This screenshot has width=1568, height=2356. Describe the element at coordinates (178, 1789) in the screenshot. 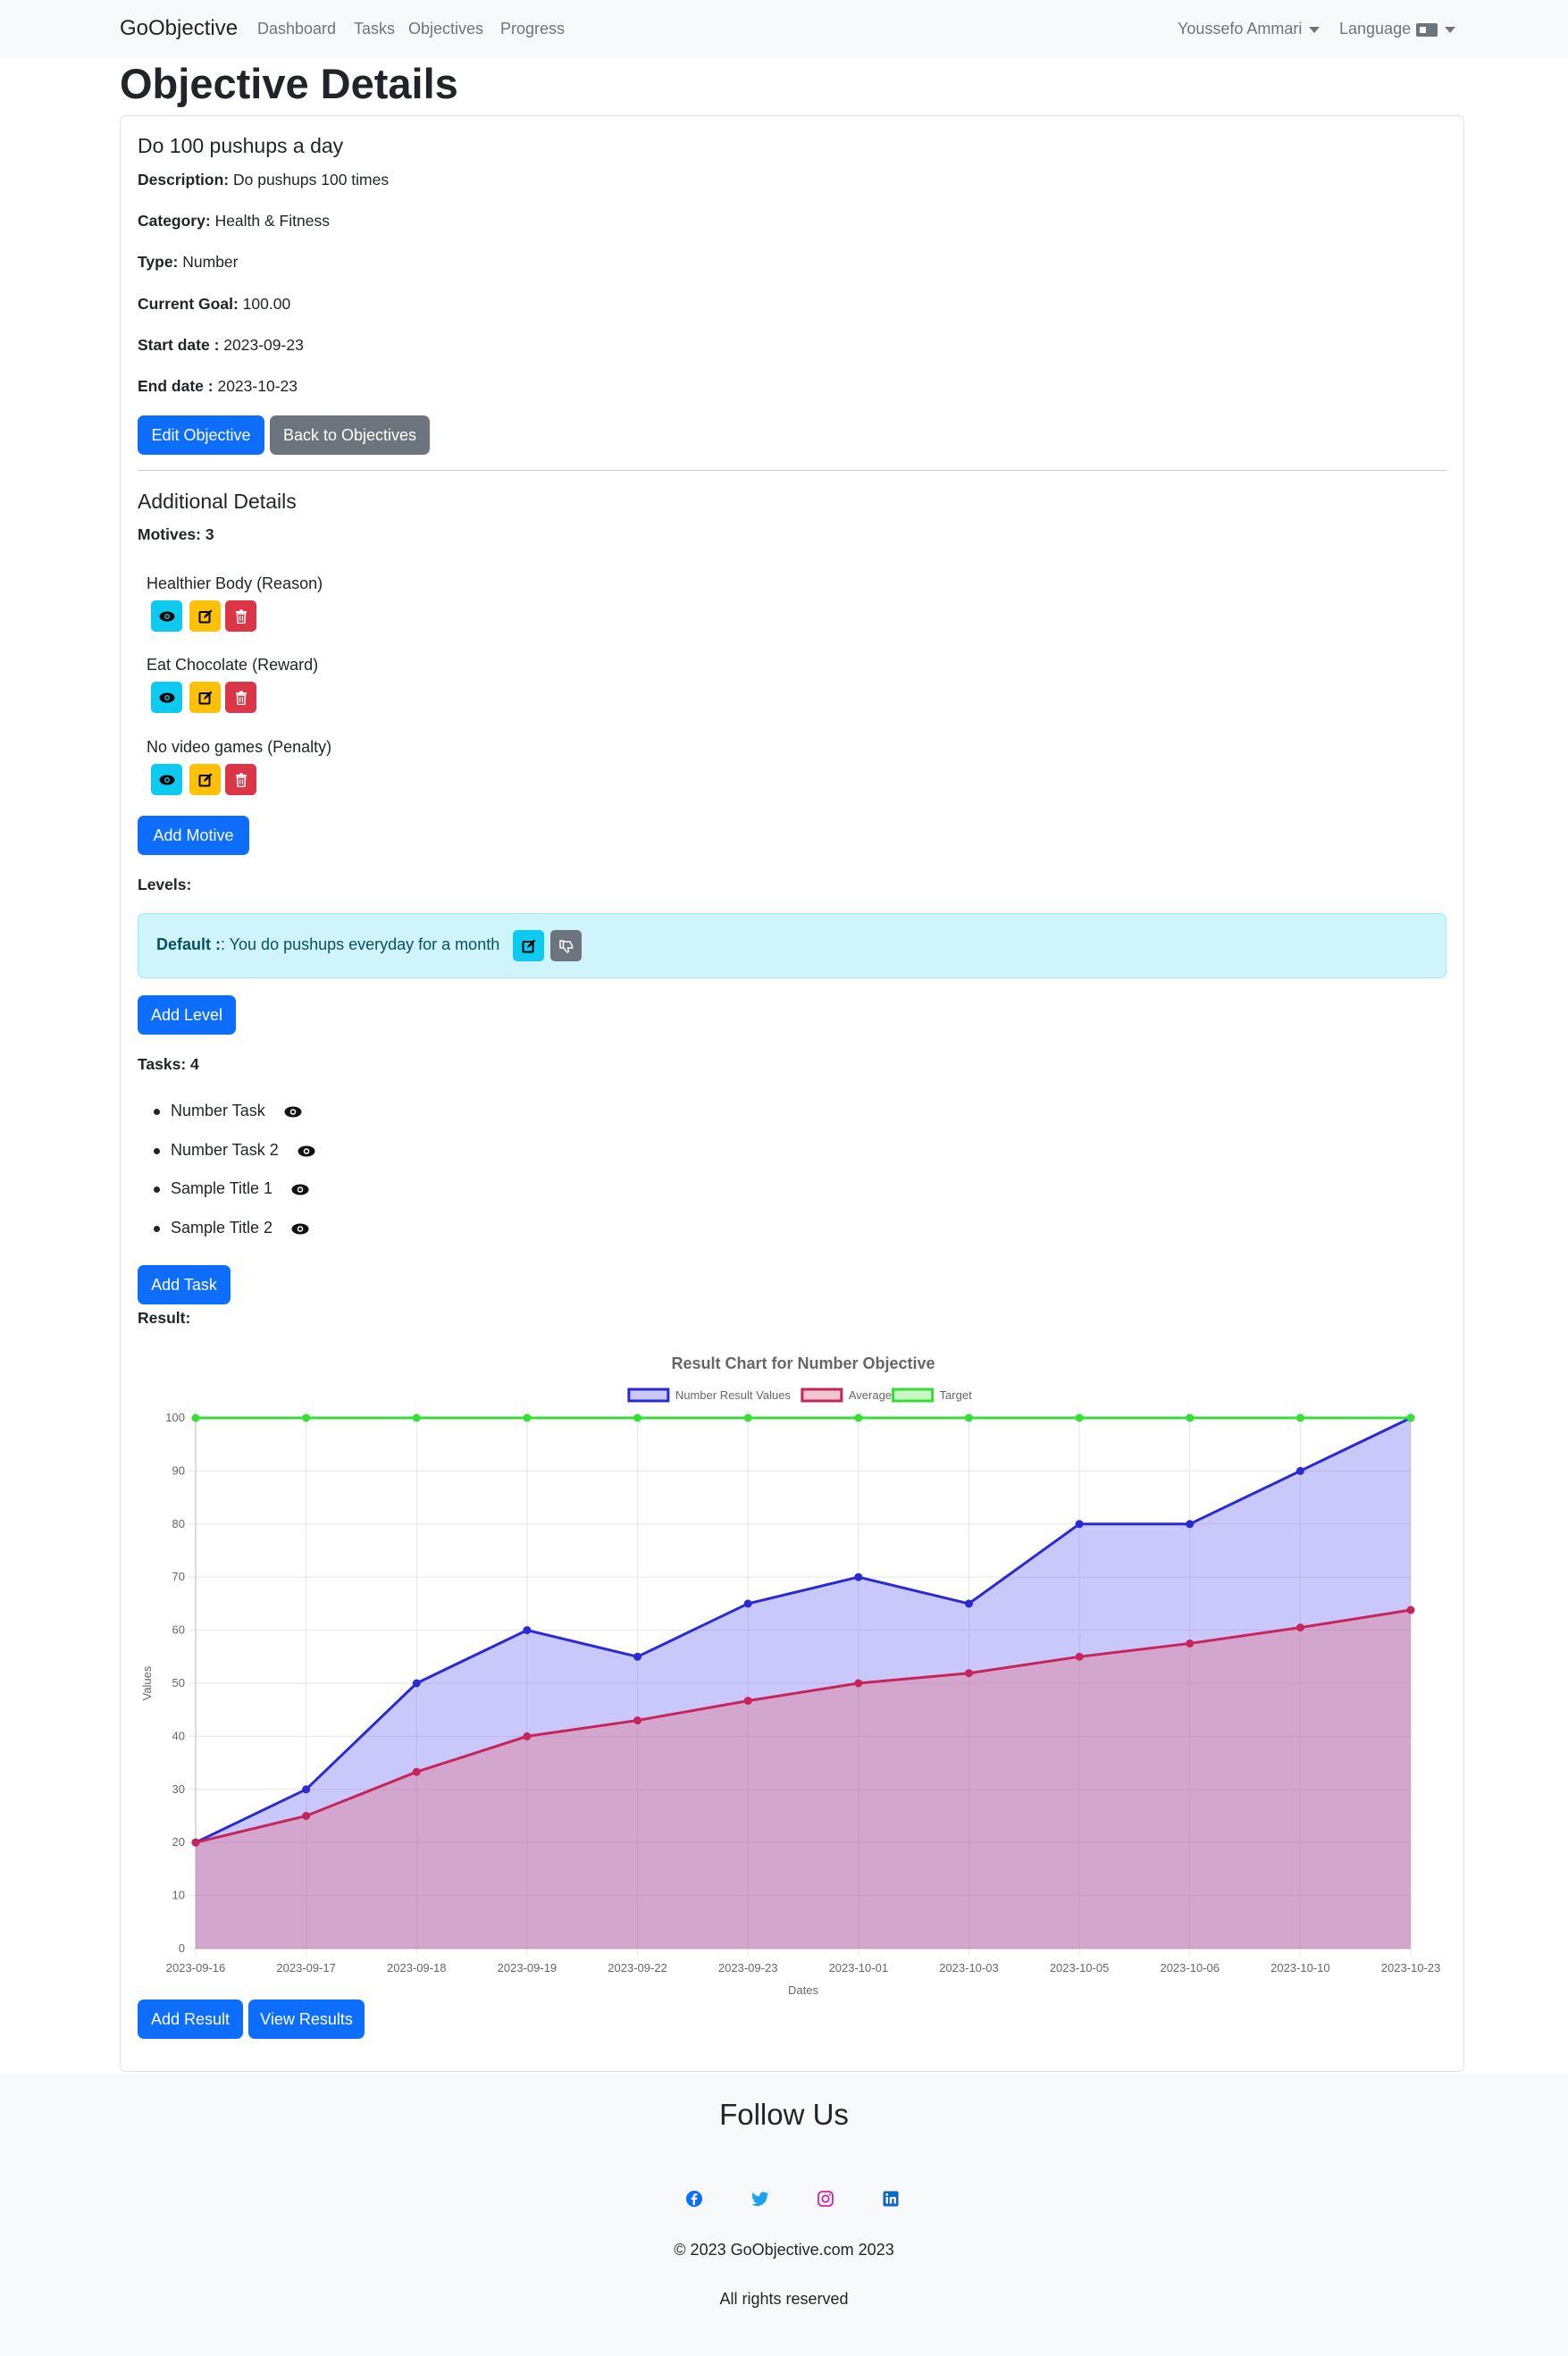

I see `y-tick-label: 30` at that location.